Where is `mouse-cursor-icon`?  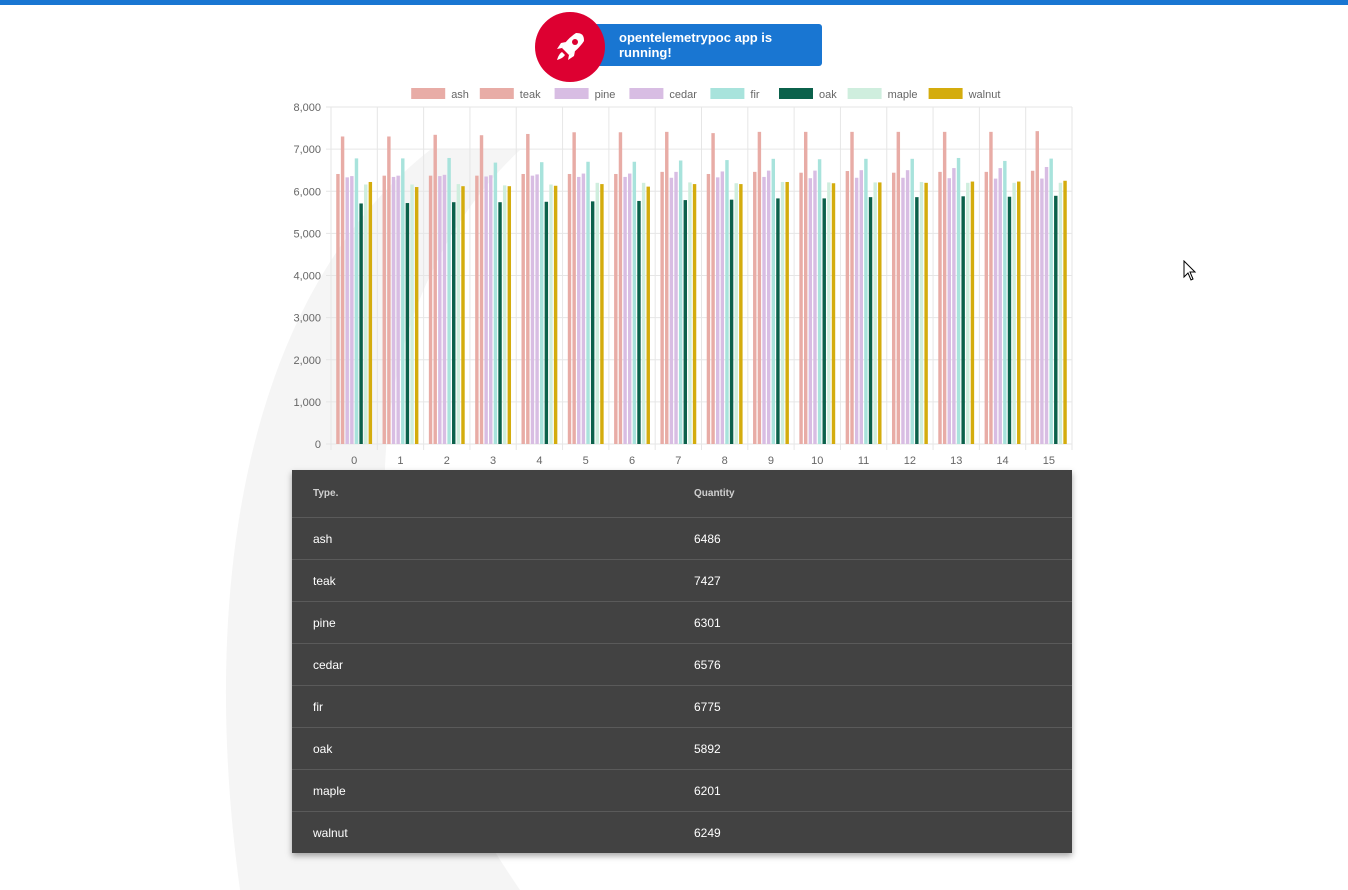
mouse-cursor-icon is located at coordinates (1190, 270).